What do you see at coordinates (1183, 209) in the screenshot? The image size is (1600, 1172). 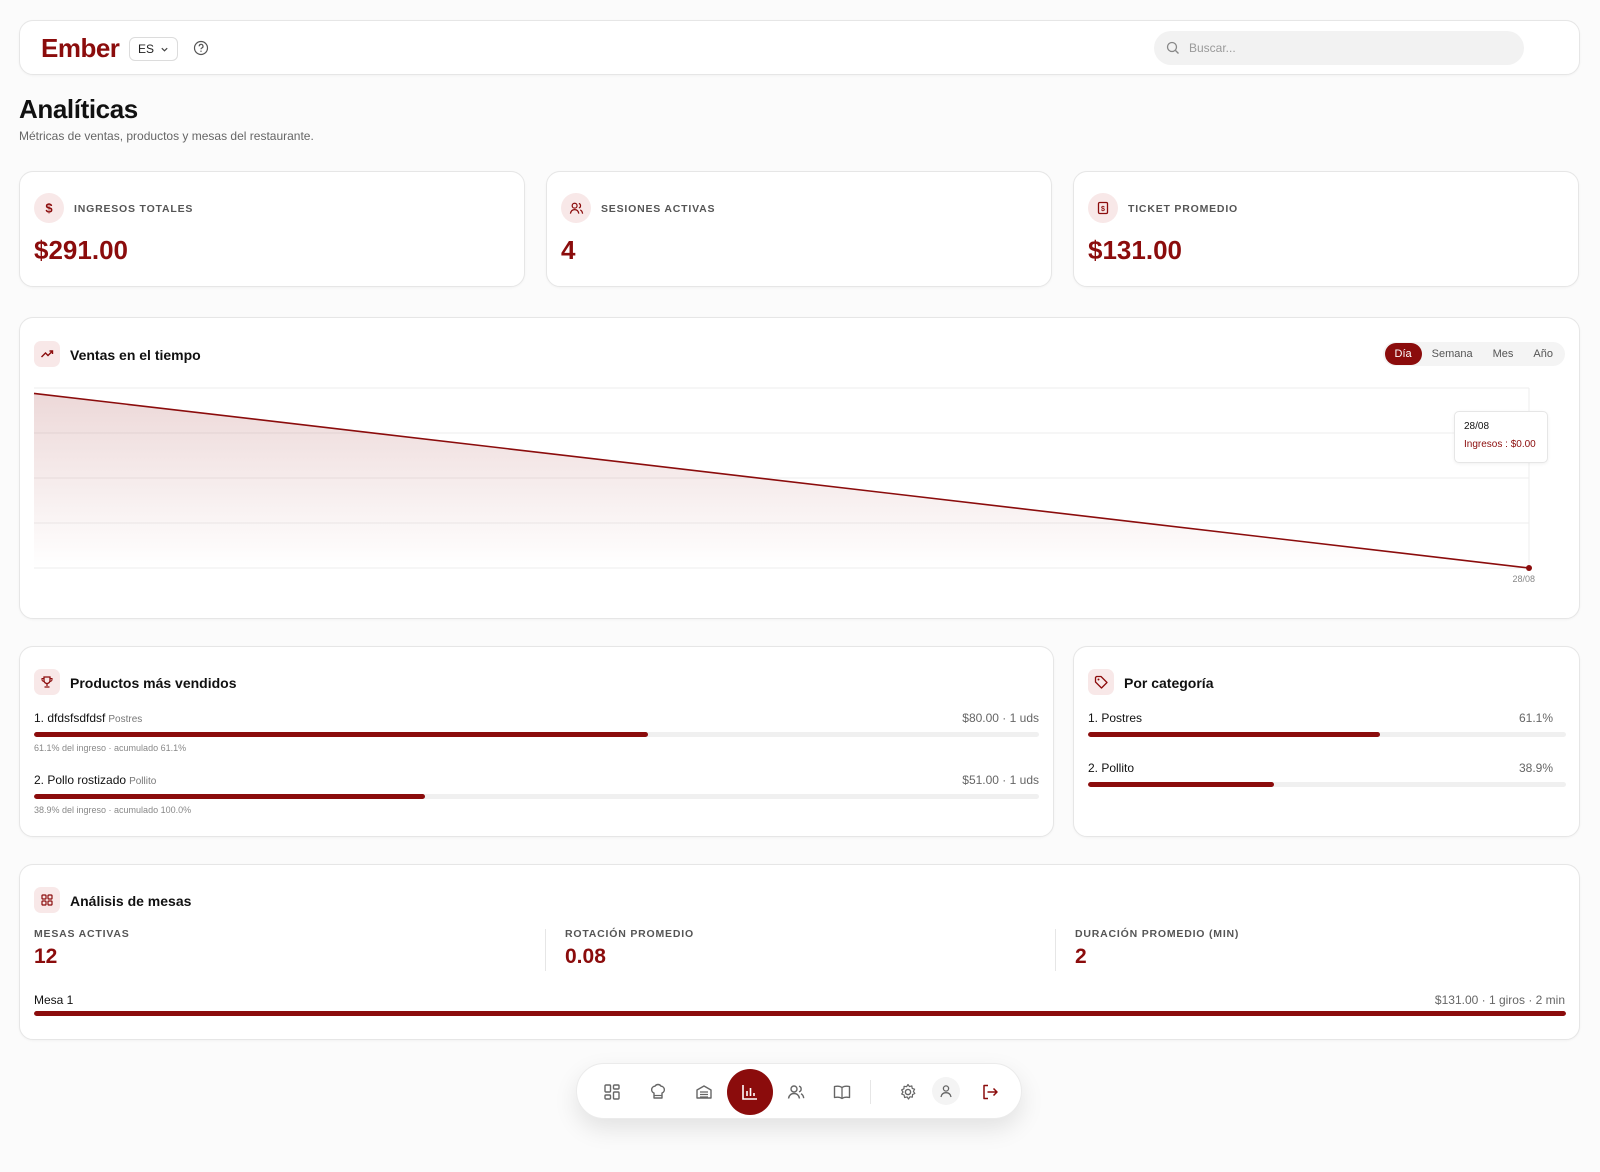 I see `kpi-label: TICKET PROMEDIO` at bounding box center [1183, 209].